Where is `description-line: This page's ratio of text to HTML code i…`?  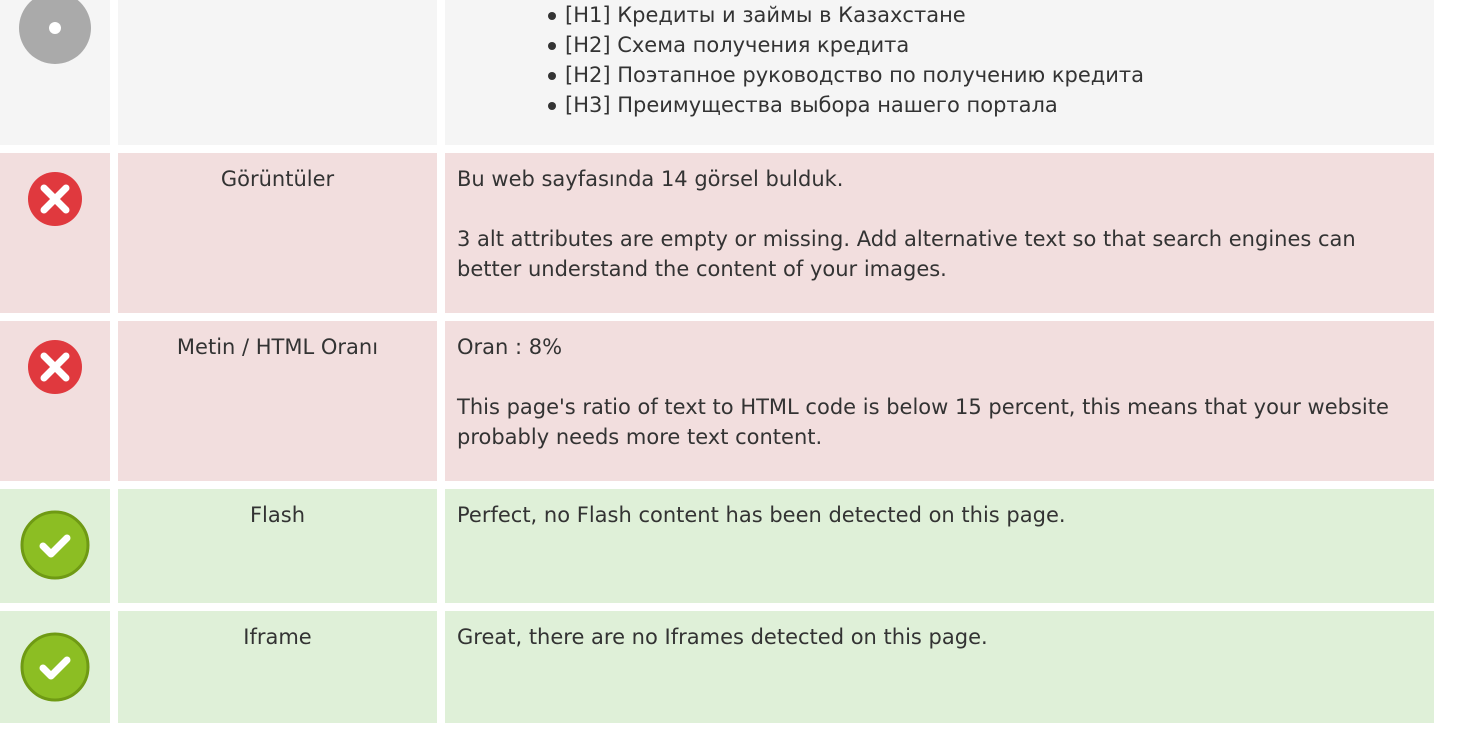 description-line: This page's ratio of text to HTML code i… is located at coordinates (923, 422).